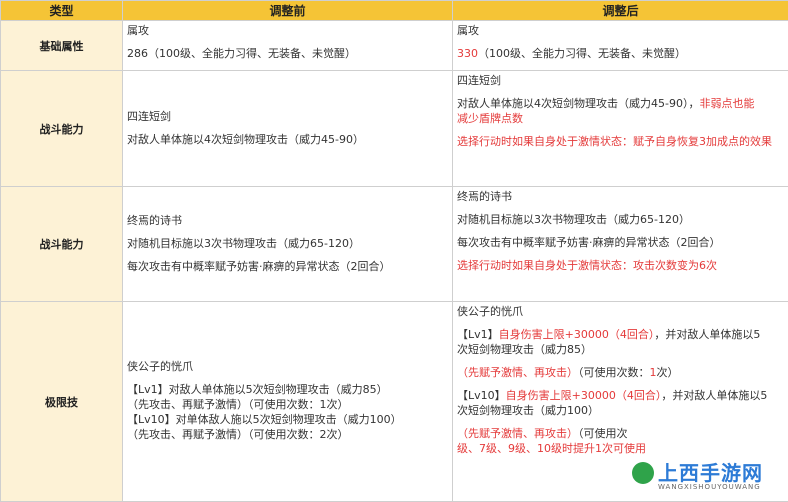 The height and width of the screenshot is (502, 788). Describe the element at coordinates (578, 103) in the screenshot. I see `skill-desc-text: 对敌人单体施以4次短剑物理攻击（威力45-90），` at that location.